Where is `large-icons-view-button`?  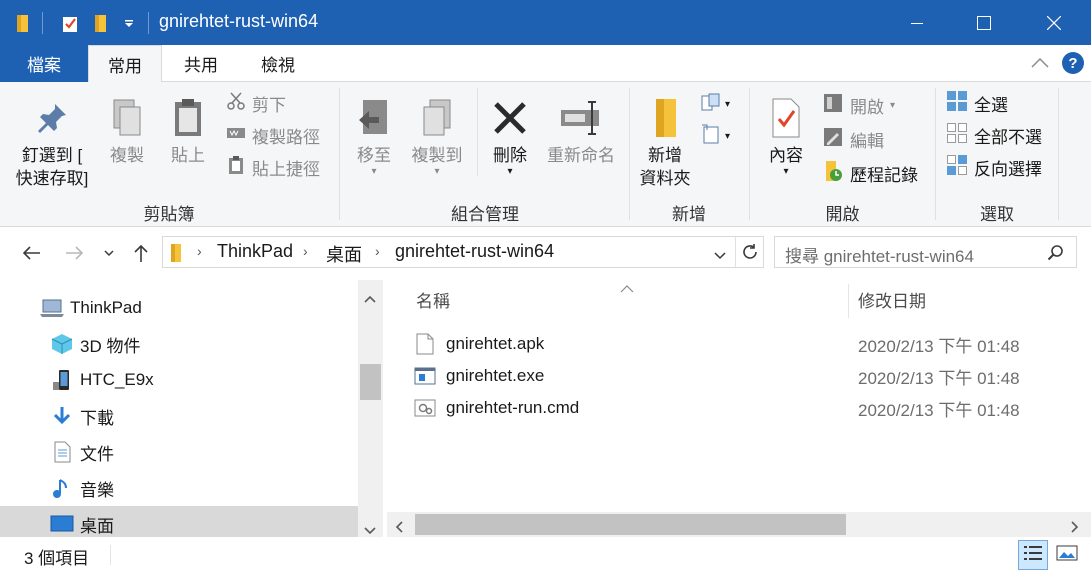 large-icons-view-button is located at coordinates (1067, 555).